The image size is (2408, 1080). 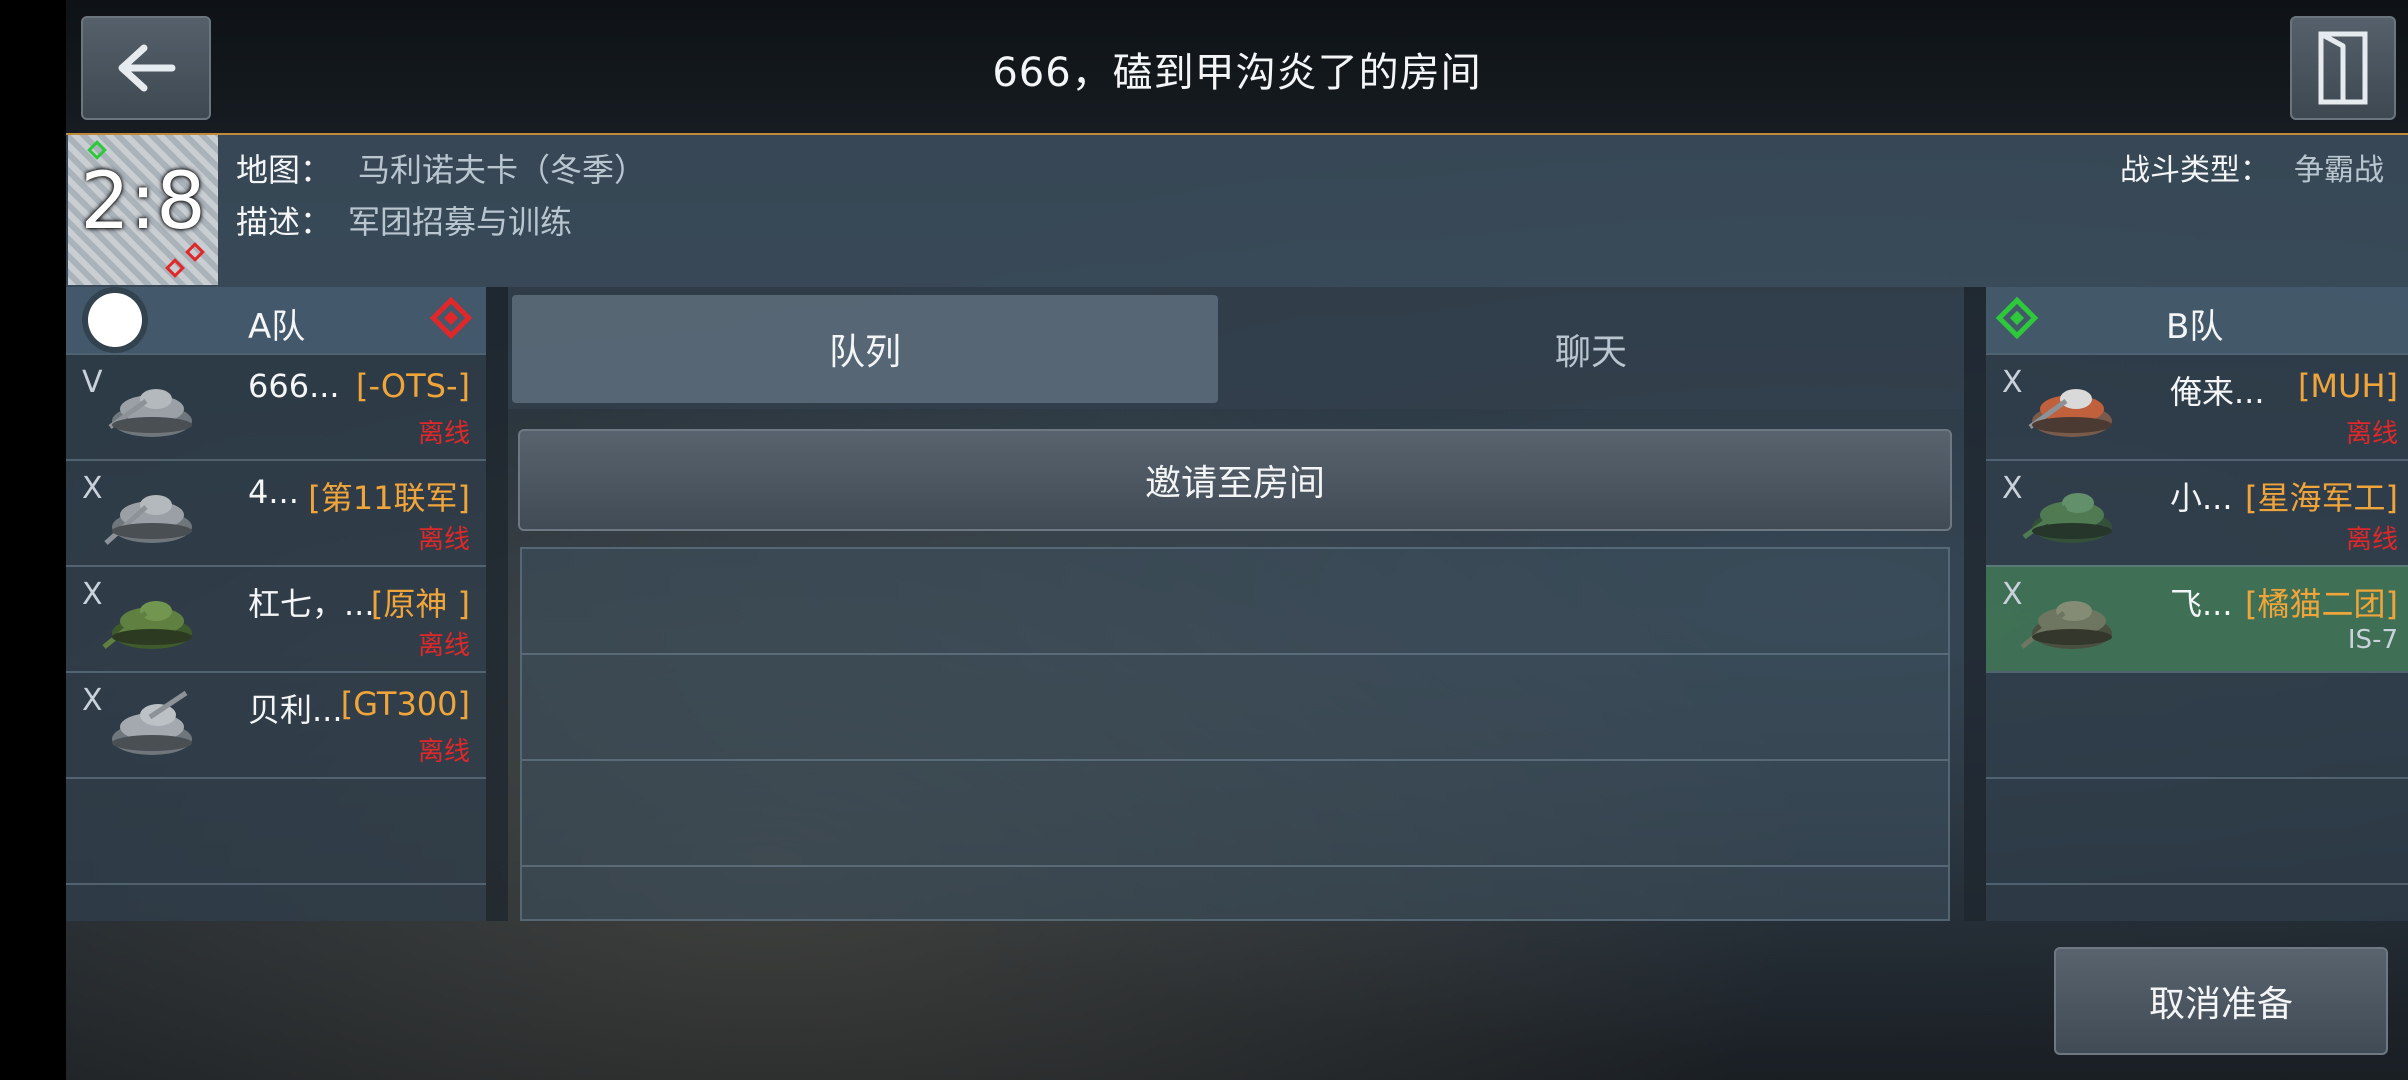 I want to click on map-label: 地图：, so click(x=284, y=170).